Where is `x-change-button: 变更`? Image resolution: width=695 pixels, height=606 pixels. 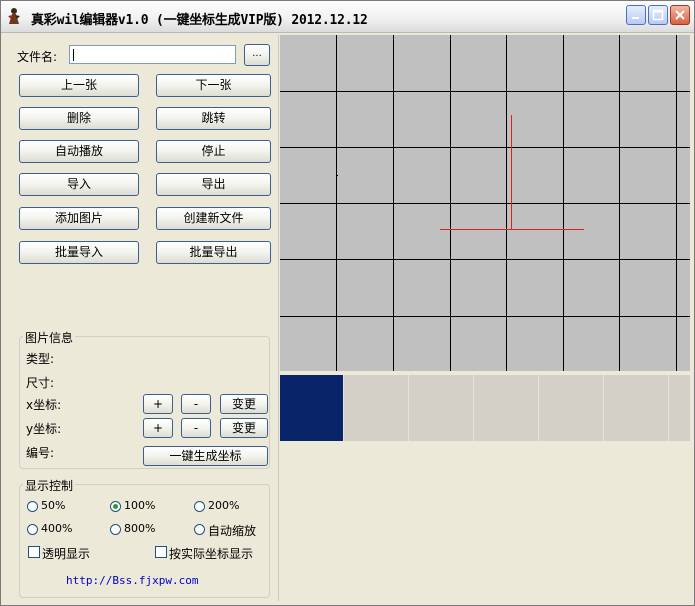
x-change-button: 变更 is located at coordinates (244, 404).